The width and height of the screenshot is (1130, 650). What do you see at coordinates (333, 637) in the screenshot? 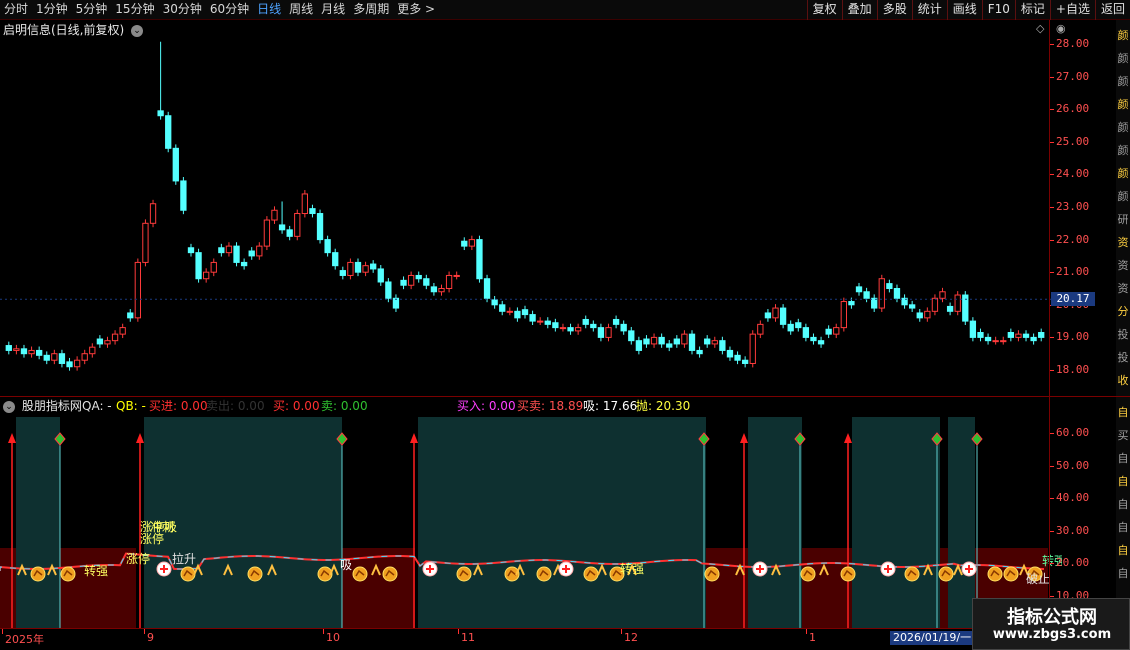
I see `date-label: 10` at bounding box center [333, 637].